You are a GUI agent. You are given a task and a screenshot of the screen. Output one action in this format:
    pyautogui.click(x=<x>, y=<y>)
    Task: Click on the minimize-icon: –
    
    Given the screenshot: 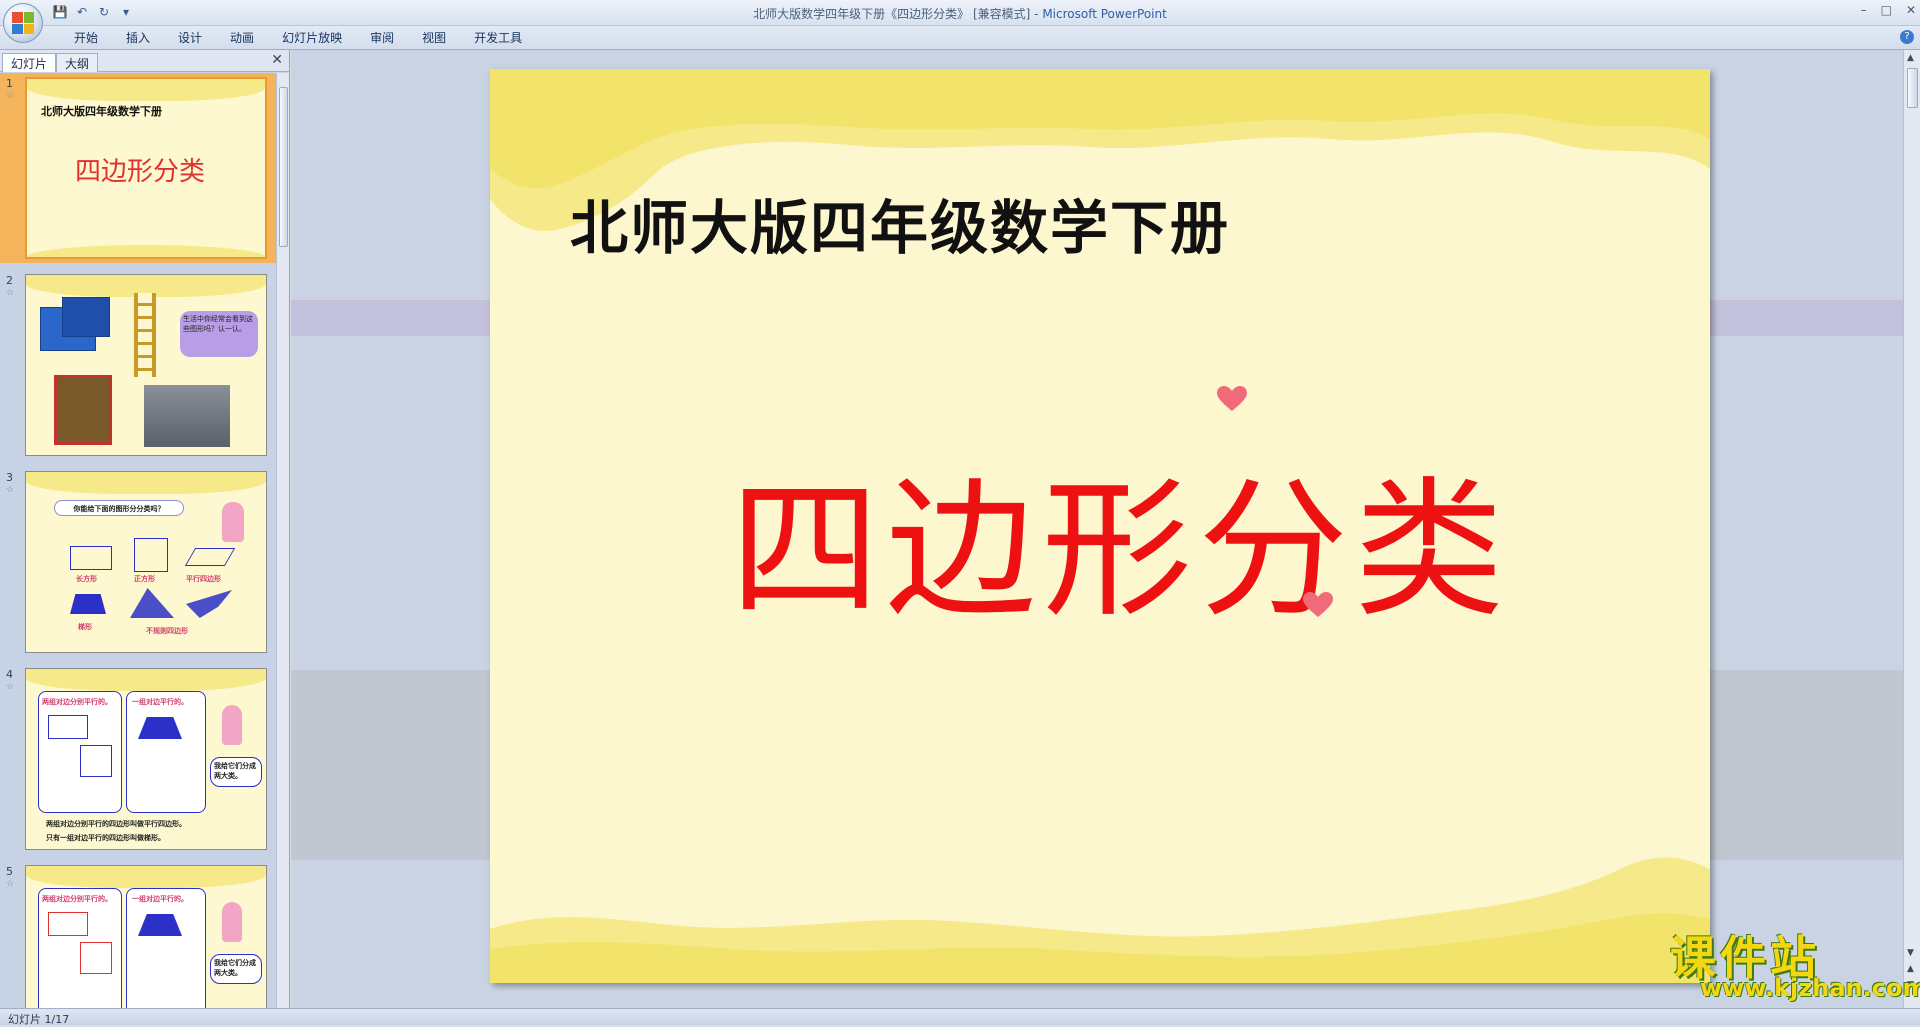 What is the action you would take?
    pyautogui.click(x=1864, y=10)
    